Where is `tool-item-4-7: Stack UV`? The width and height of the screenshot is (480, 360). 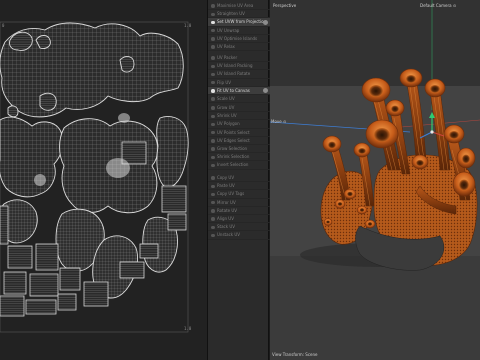
tool-item-4-7: Stack UV is located at coordinates (239, 227).